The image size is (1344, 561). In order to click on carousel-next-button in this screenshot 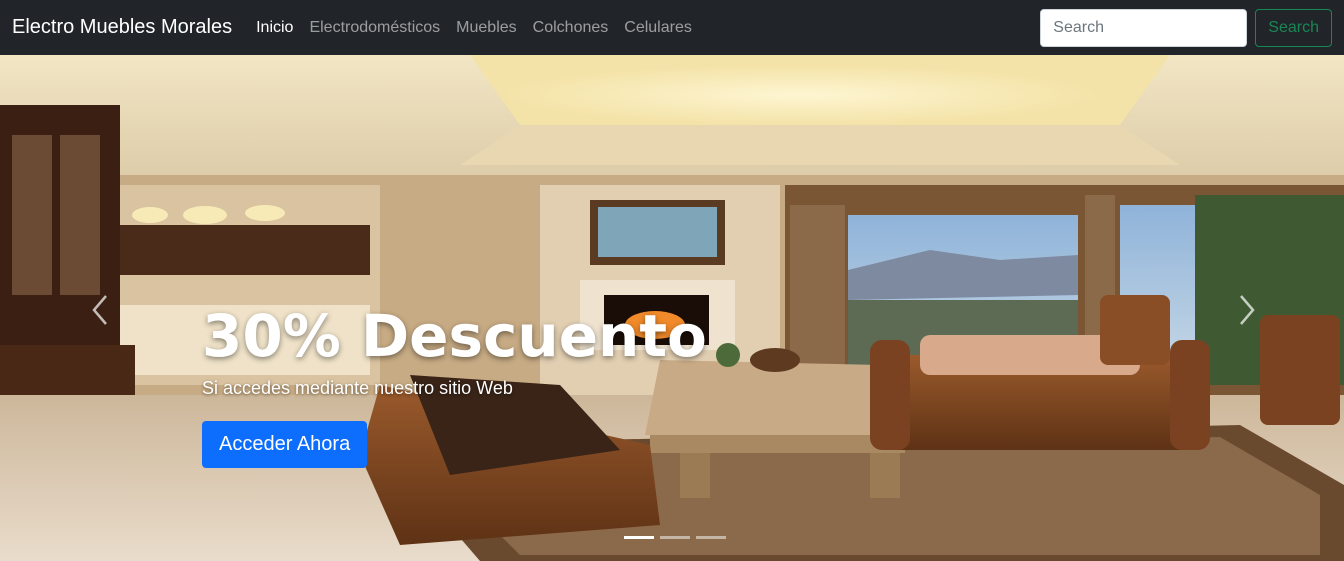, I will do `click(1247, 310)`.